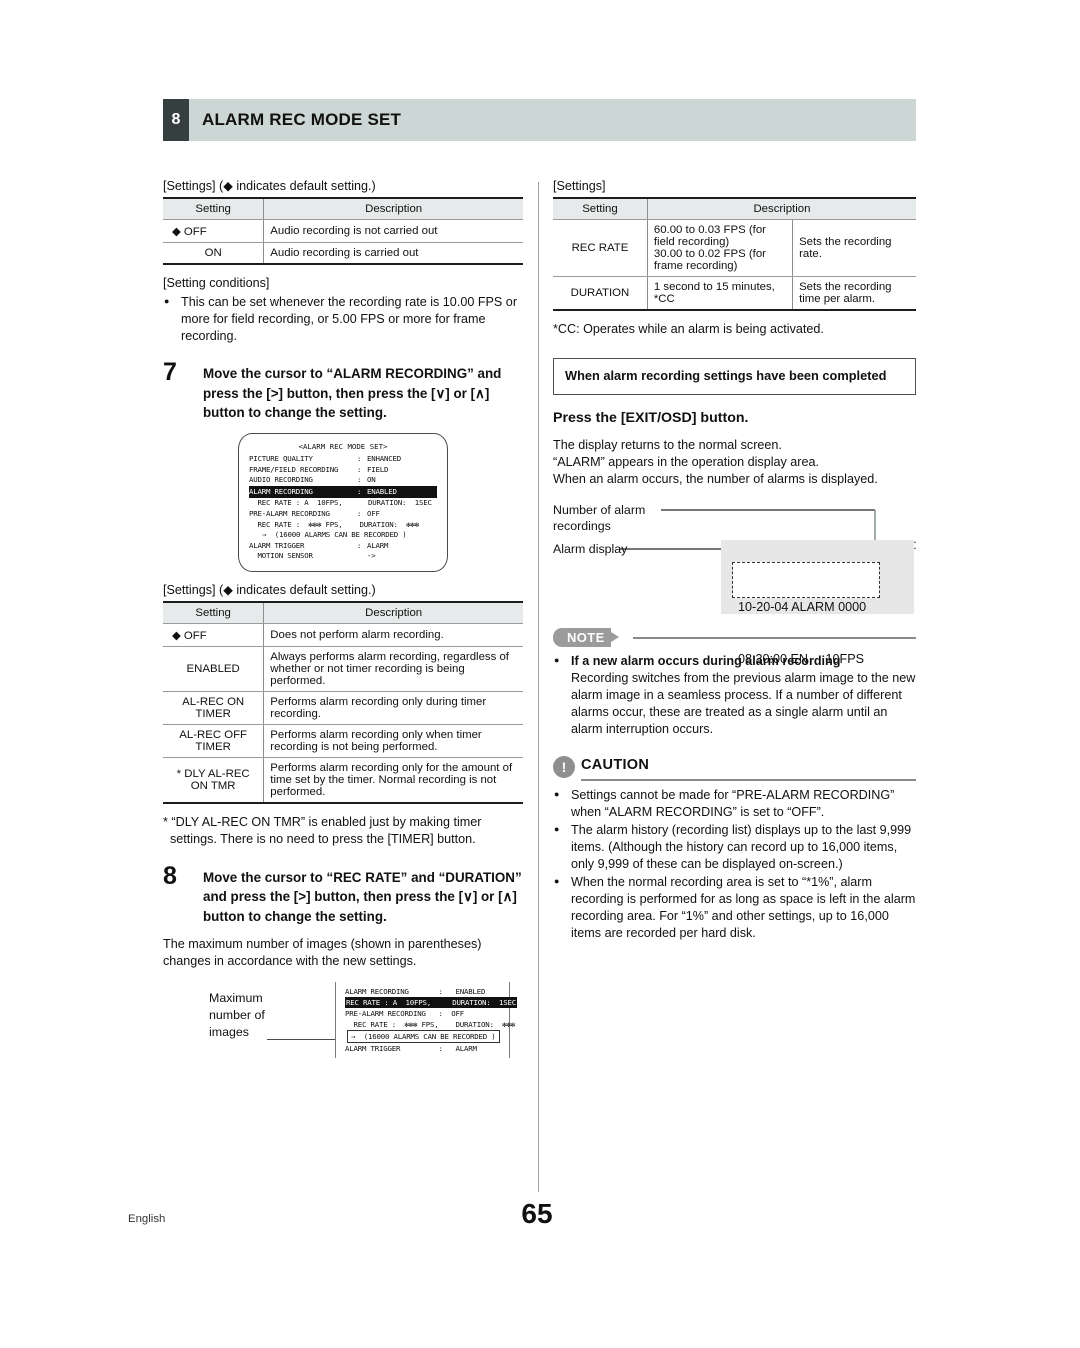  Describe the element at coordinates (854, 248) in the screenshot. I see `cell-description-effect: Sets the recording rate.` at that location.